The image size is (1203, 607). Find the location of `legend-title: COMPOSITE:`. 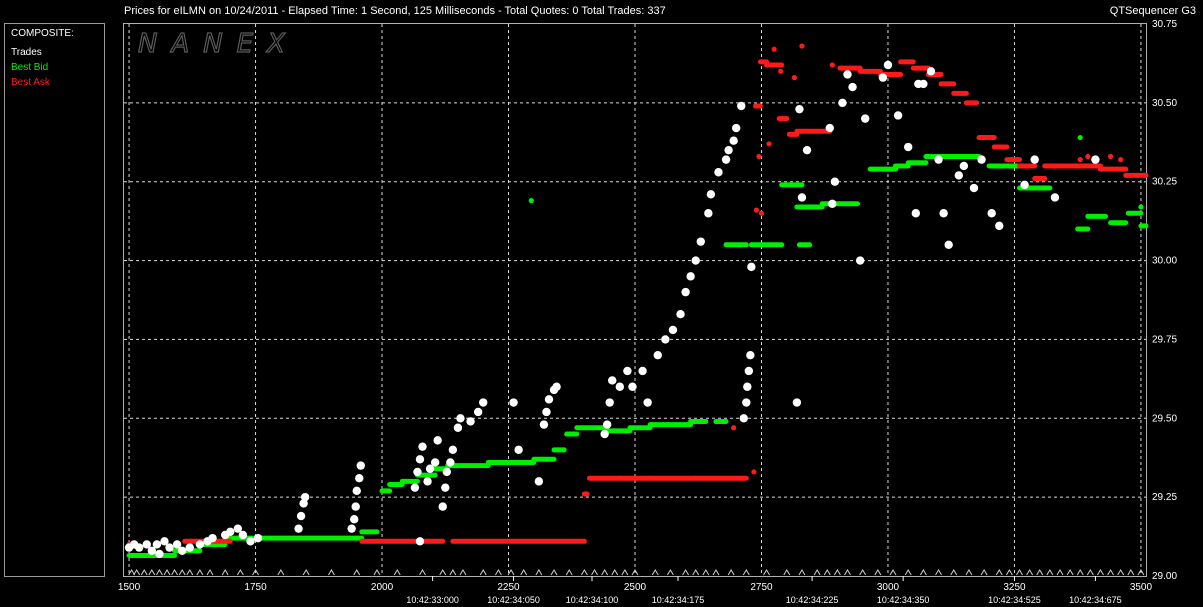

legend-title: COMPOSITE: is located at coordinates (42, 33).